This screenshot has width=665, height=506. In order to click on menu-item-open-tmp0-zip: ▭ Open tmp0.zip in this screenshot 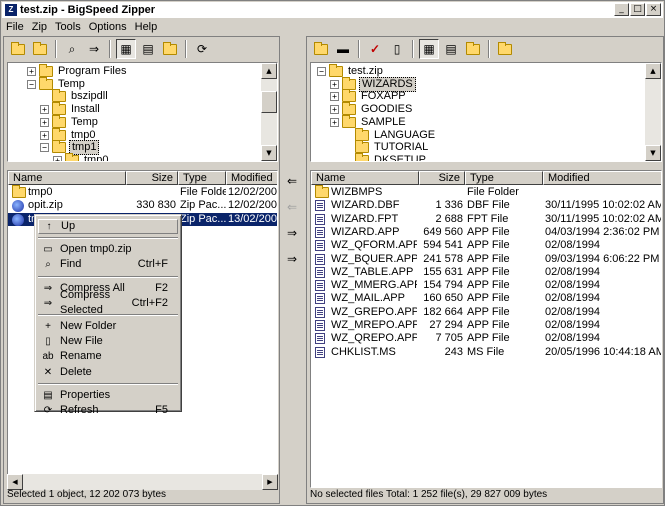, I will do `click(108, 249)`.